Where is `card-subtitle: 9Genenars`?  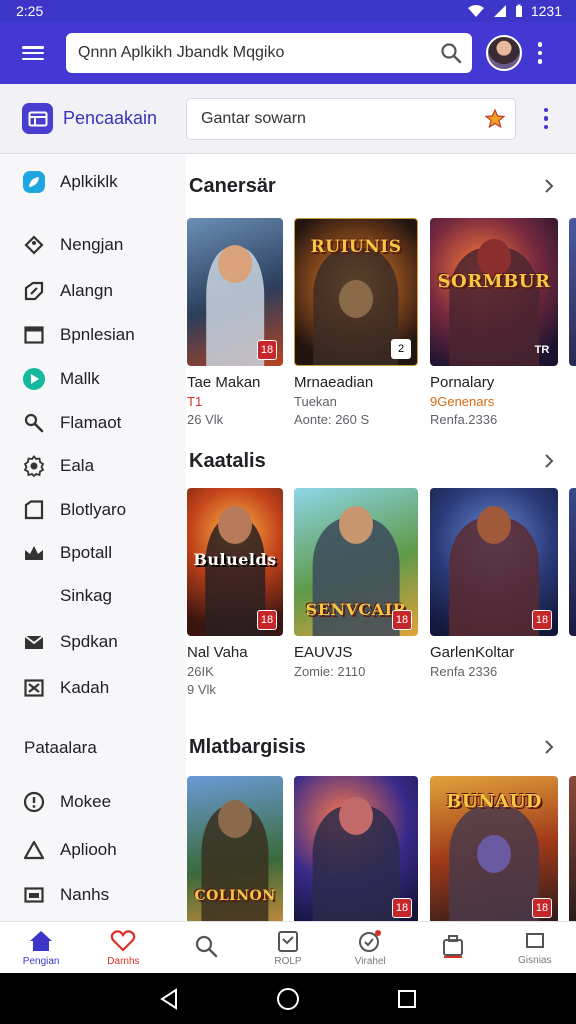 card-subtitle: 9Genenars is located at coordinates (462, 401).